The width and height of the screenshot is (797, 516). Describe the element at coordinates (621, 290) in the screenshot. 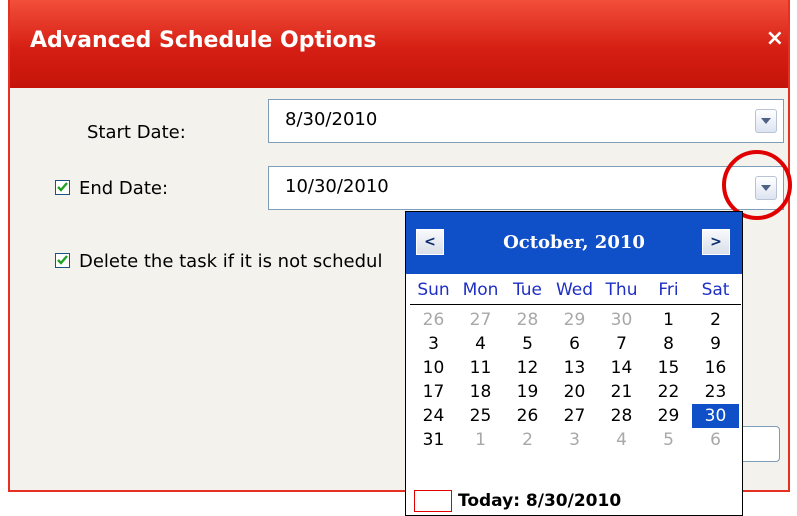

I see `weekday-label: Thu` at that location.